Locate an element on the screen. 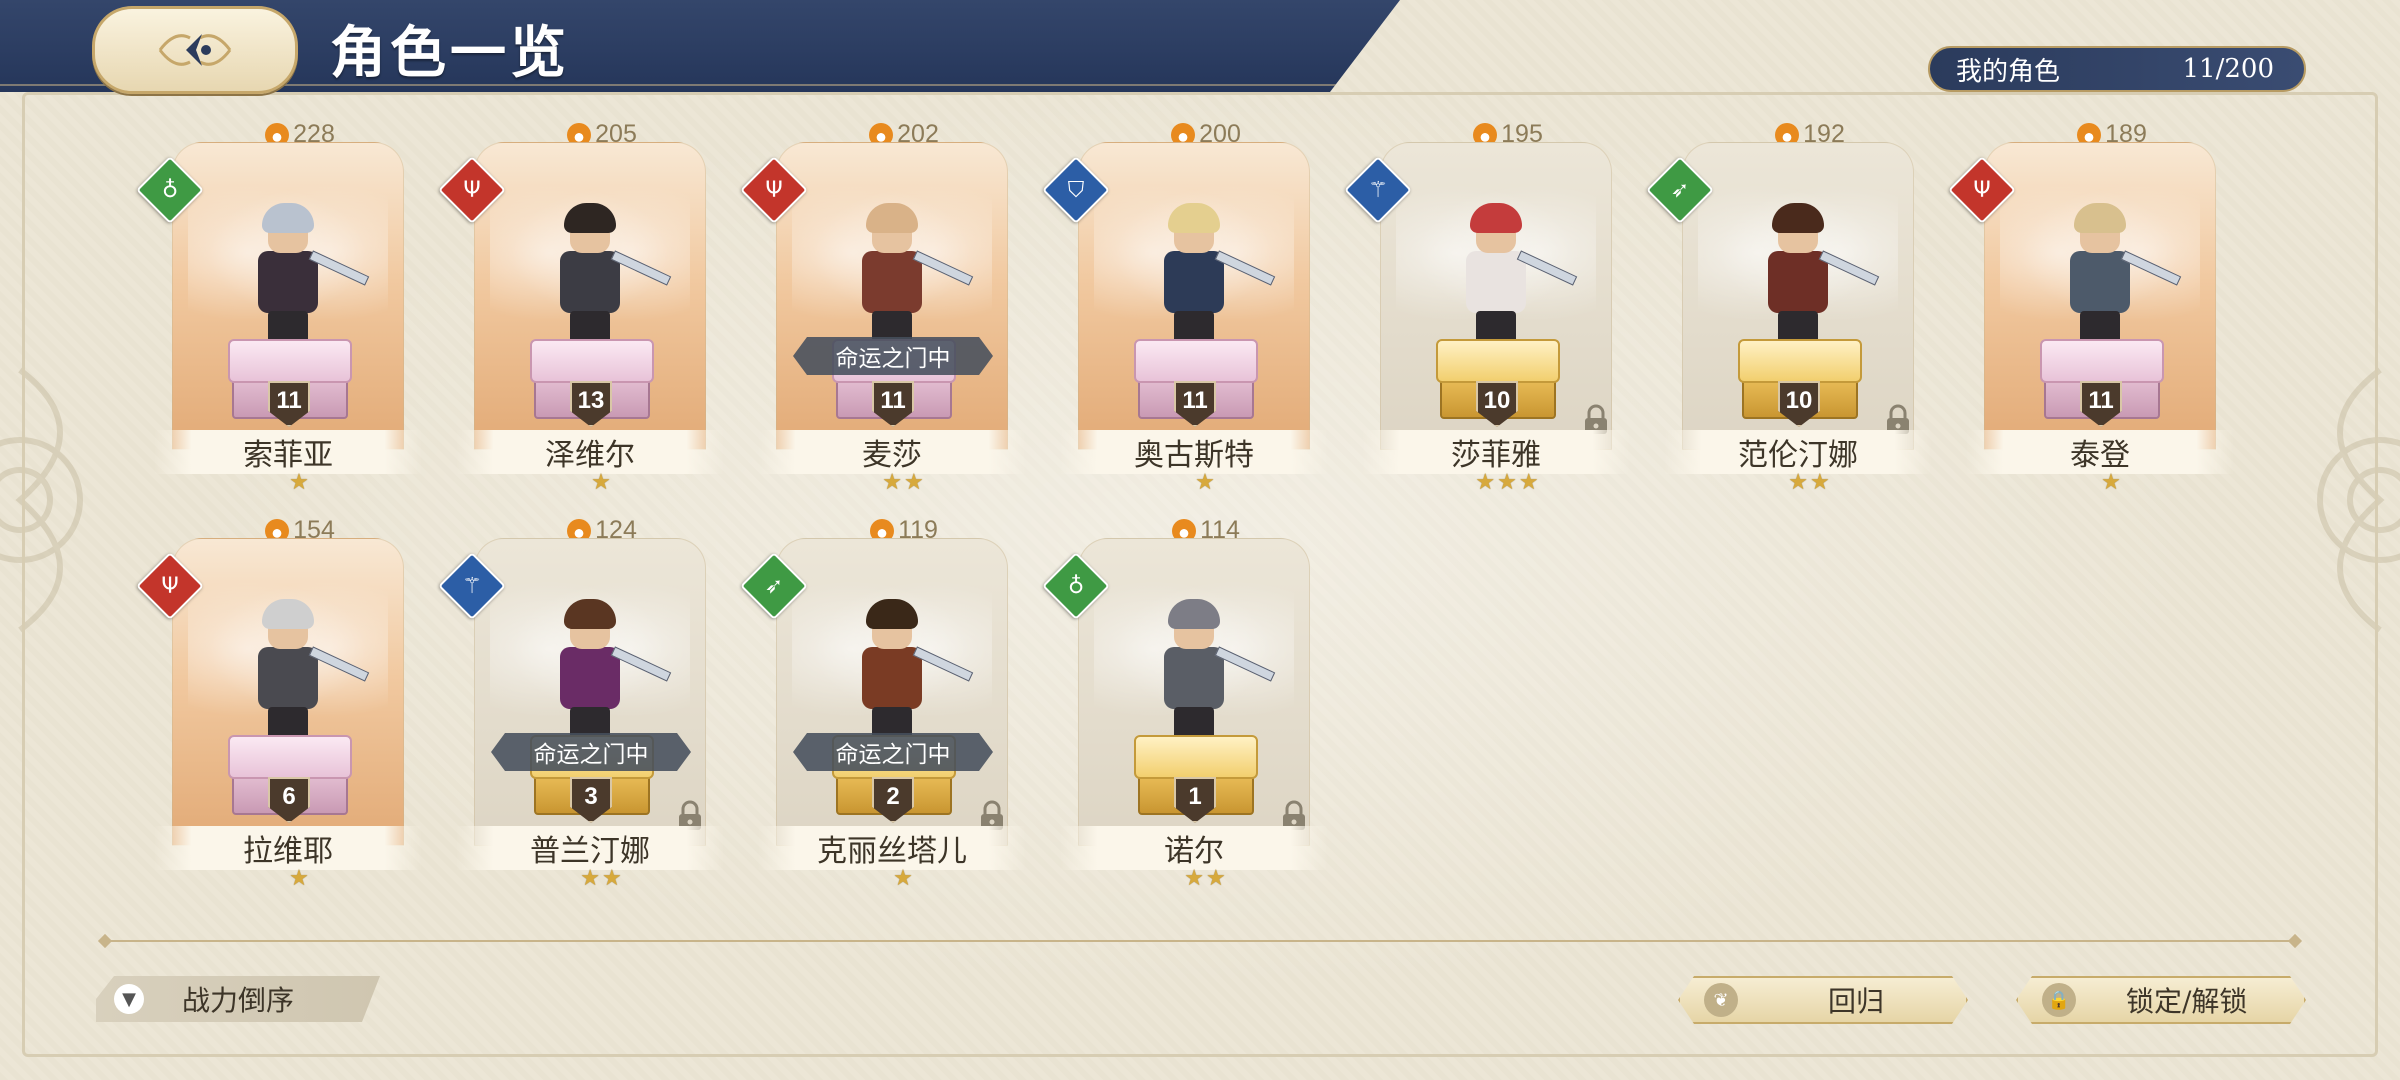 The image size is (2400, 1080). character-card: 114 1 ♁ 诺尔 ★★ is located at coordinates (1199, 702).